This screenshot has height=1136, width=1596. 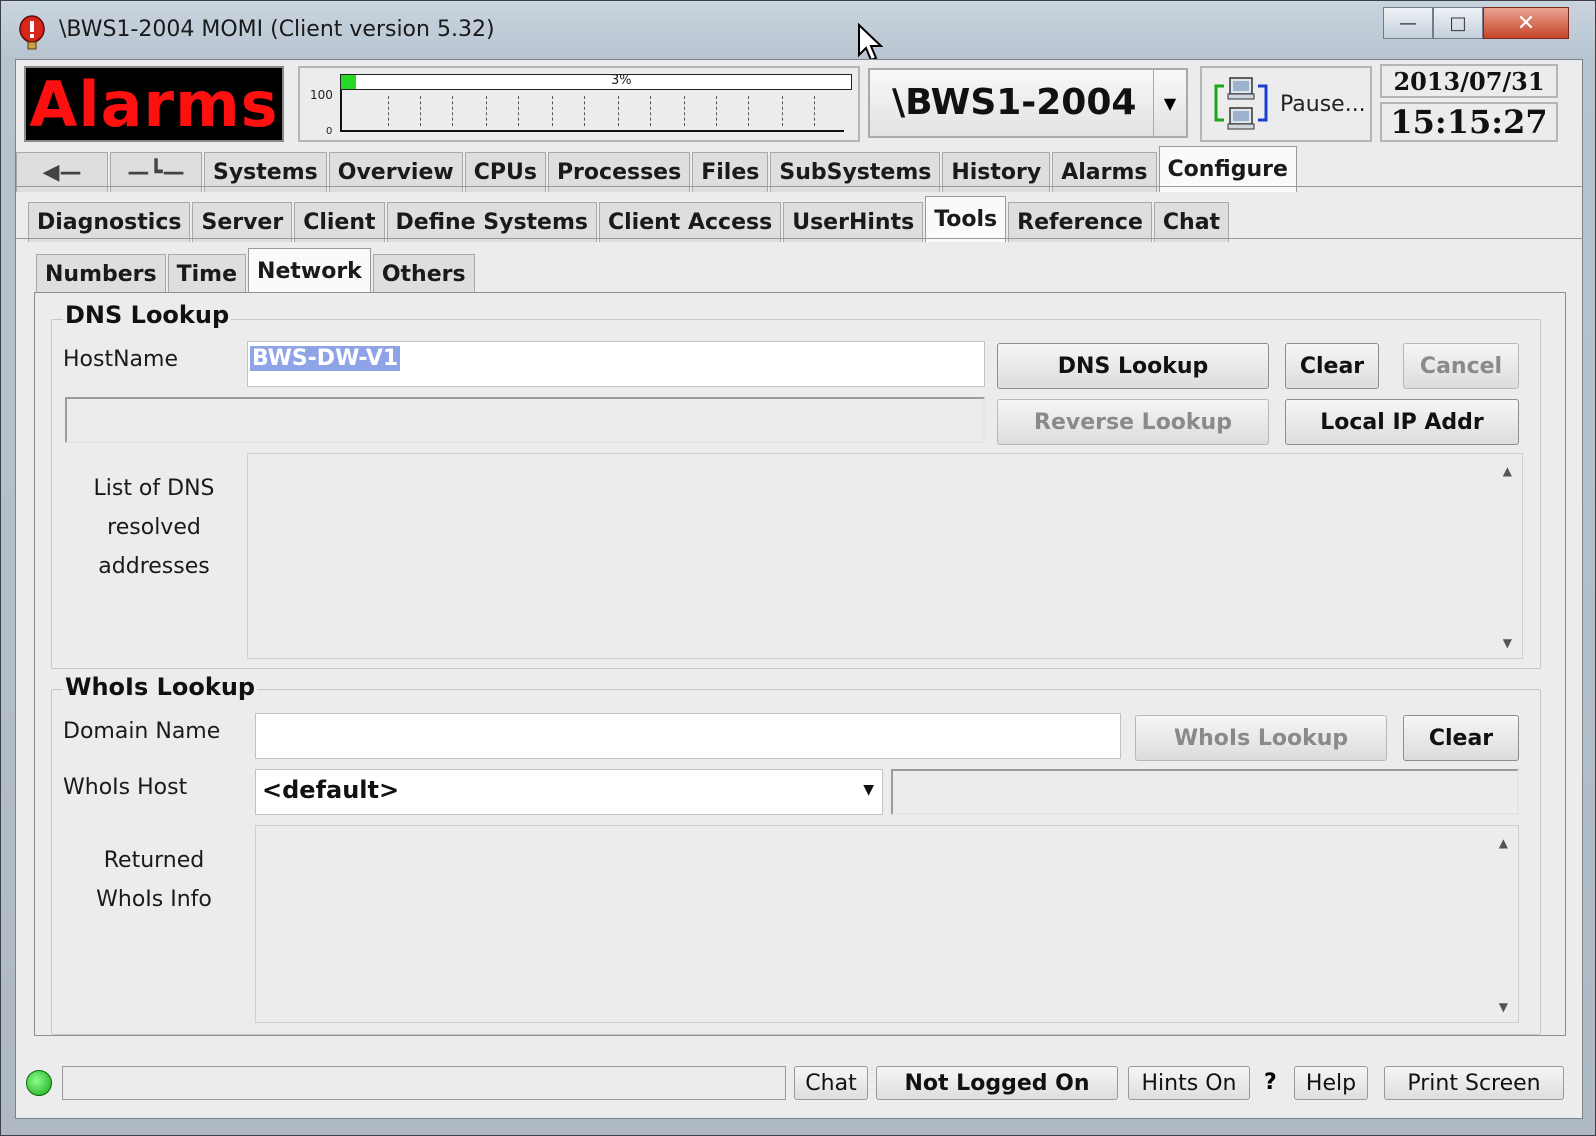 I want to click on dns-list-label: List of DNS resolved addresses, so click(x=154, y=527).